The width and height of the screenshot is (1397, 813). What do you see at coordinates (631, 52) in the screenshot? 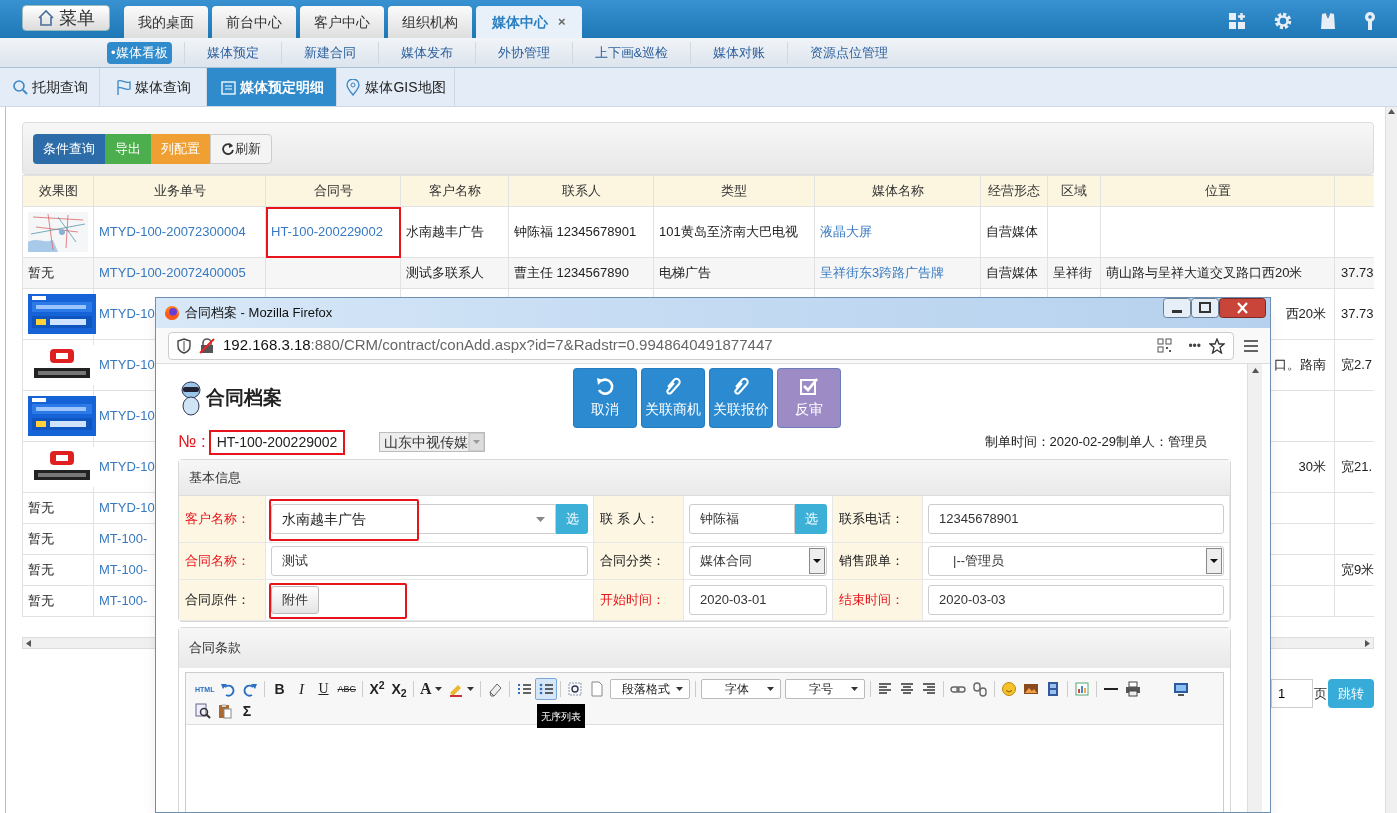
I see `nav-item: 上下画&巡检` at bounding box center [631, 52].